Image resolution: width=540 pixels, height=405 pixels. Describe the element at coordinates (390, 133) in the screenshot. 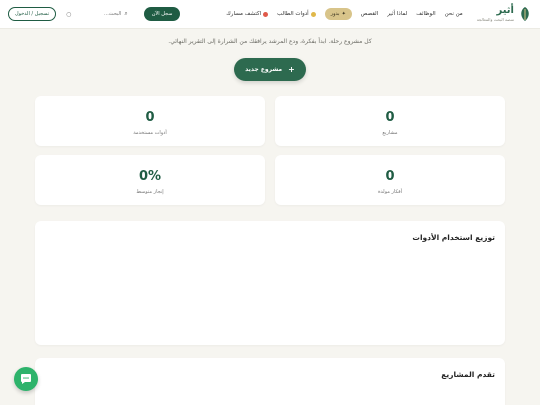

I see `stat-label: مشاريع` at that location.